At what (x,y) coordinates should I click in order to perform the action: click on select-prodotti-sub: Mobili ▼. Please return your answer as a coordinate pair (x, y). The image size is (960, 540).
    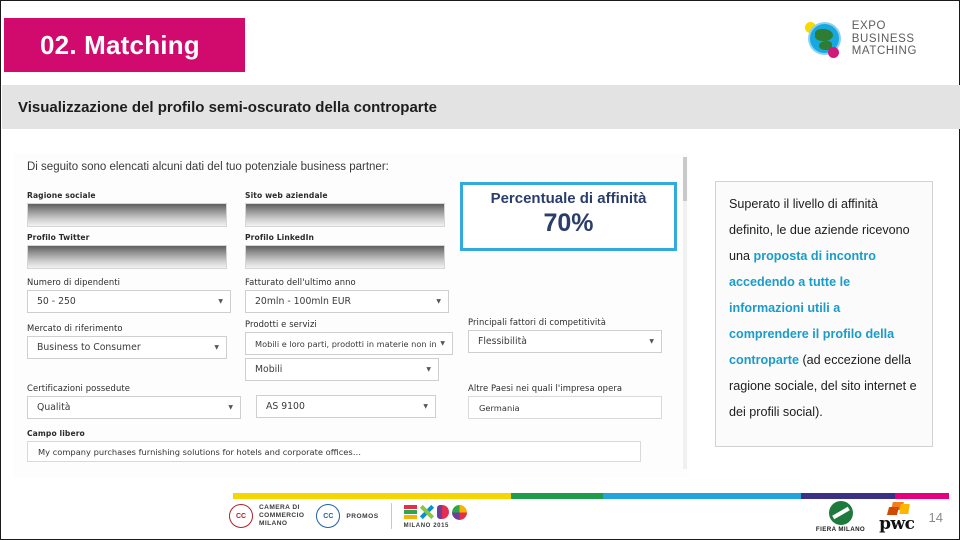
    Looking at the image, I should click on (342, 369).